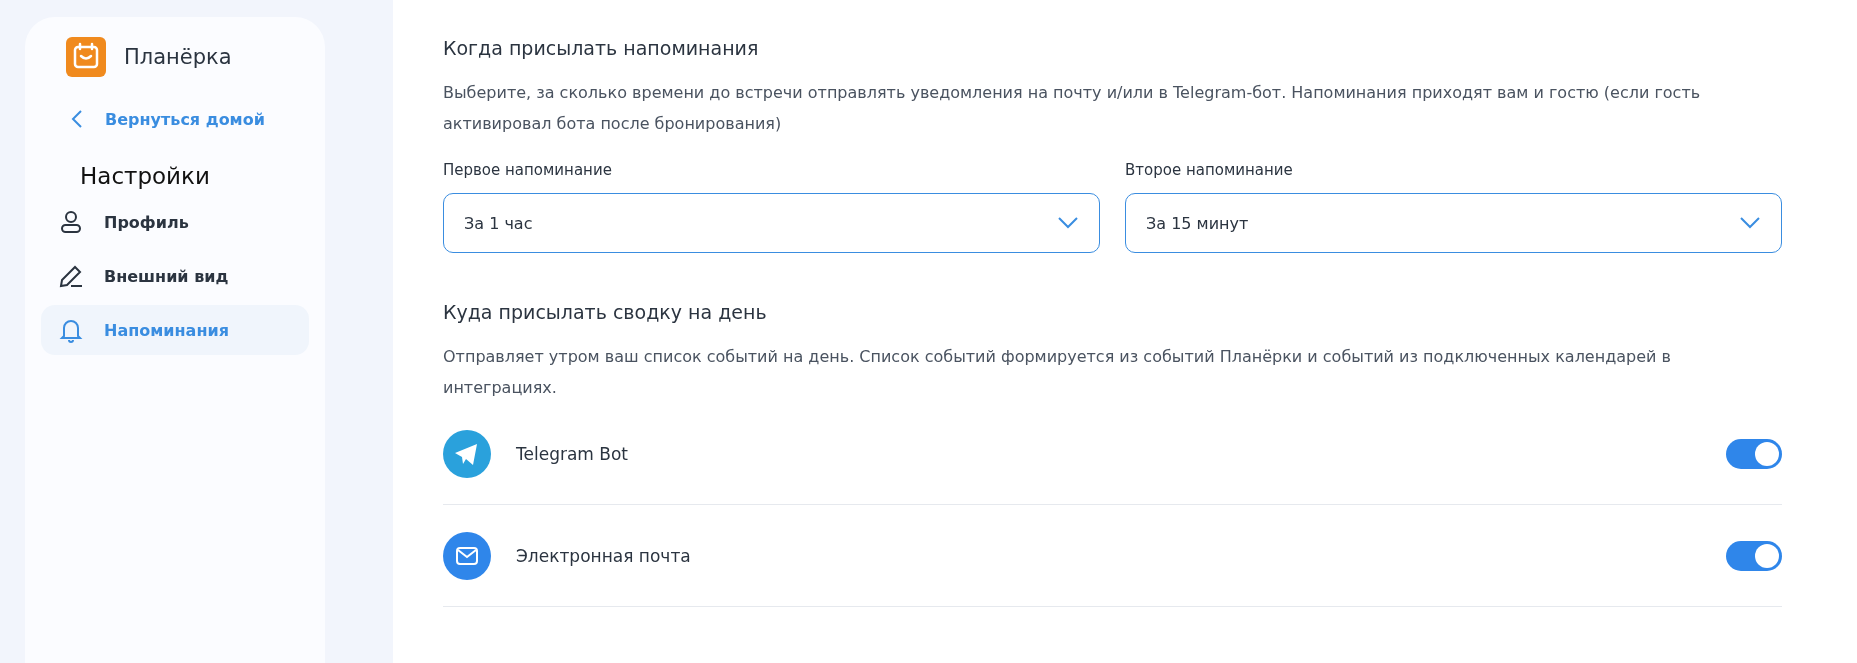  What do you see at coordinates (467, 453) in the screenshot?
I see `paper-plane-icon` at bounding box center [467, 453].